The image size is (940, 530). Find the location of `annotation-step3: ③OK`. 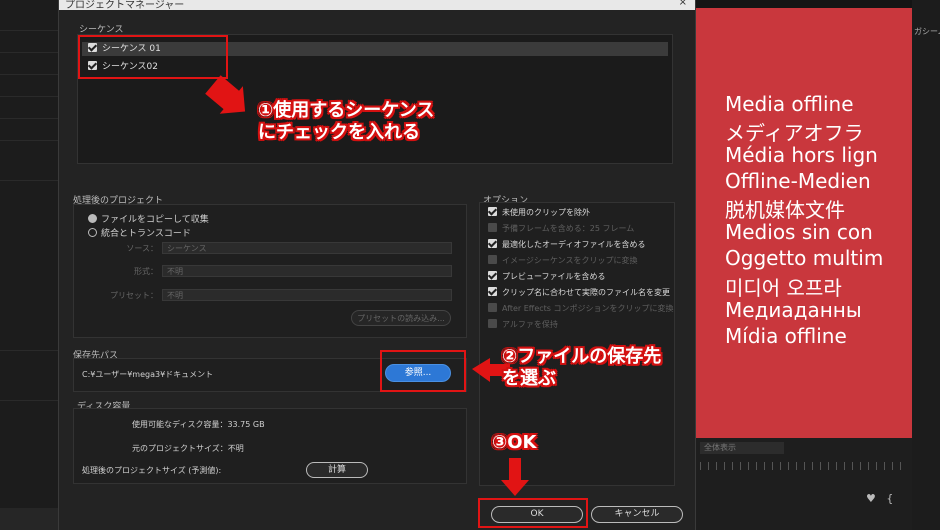

annotation-step3: ③OK is located at coordinates (514, 442).